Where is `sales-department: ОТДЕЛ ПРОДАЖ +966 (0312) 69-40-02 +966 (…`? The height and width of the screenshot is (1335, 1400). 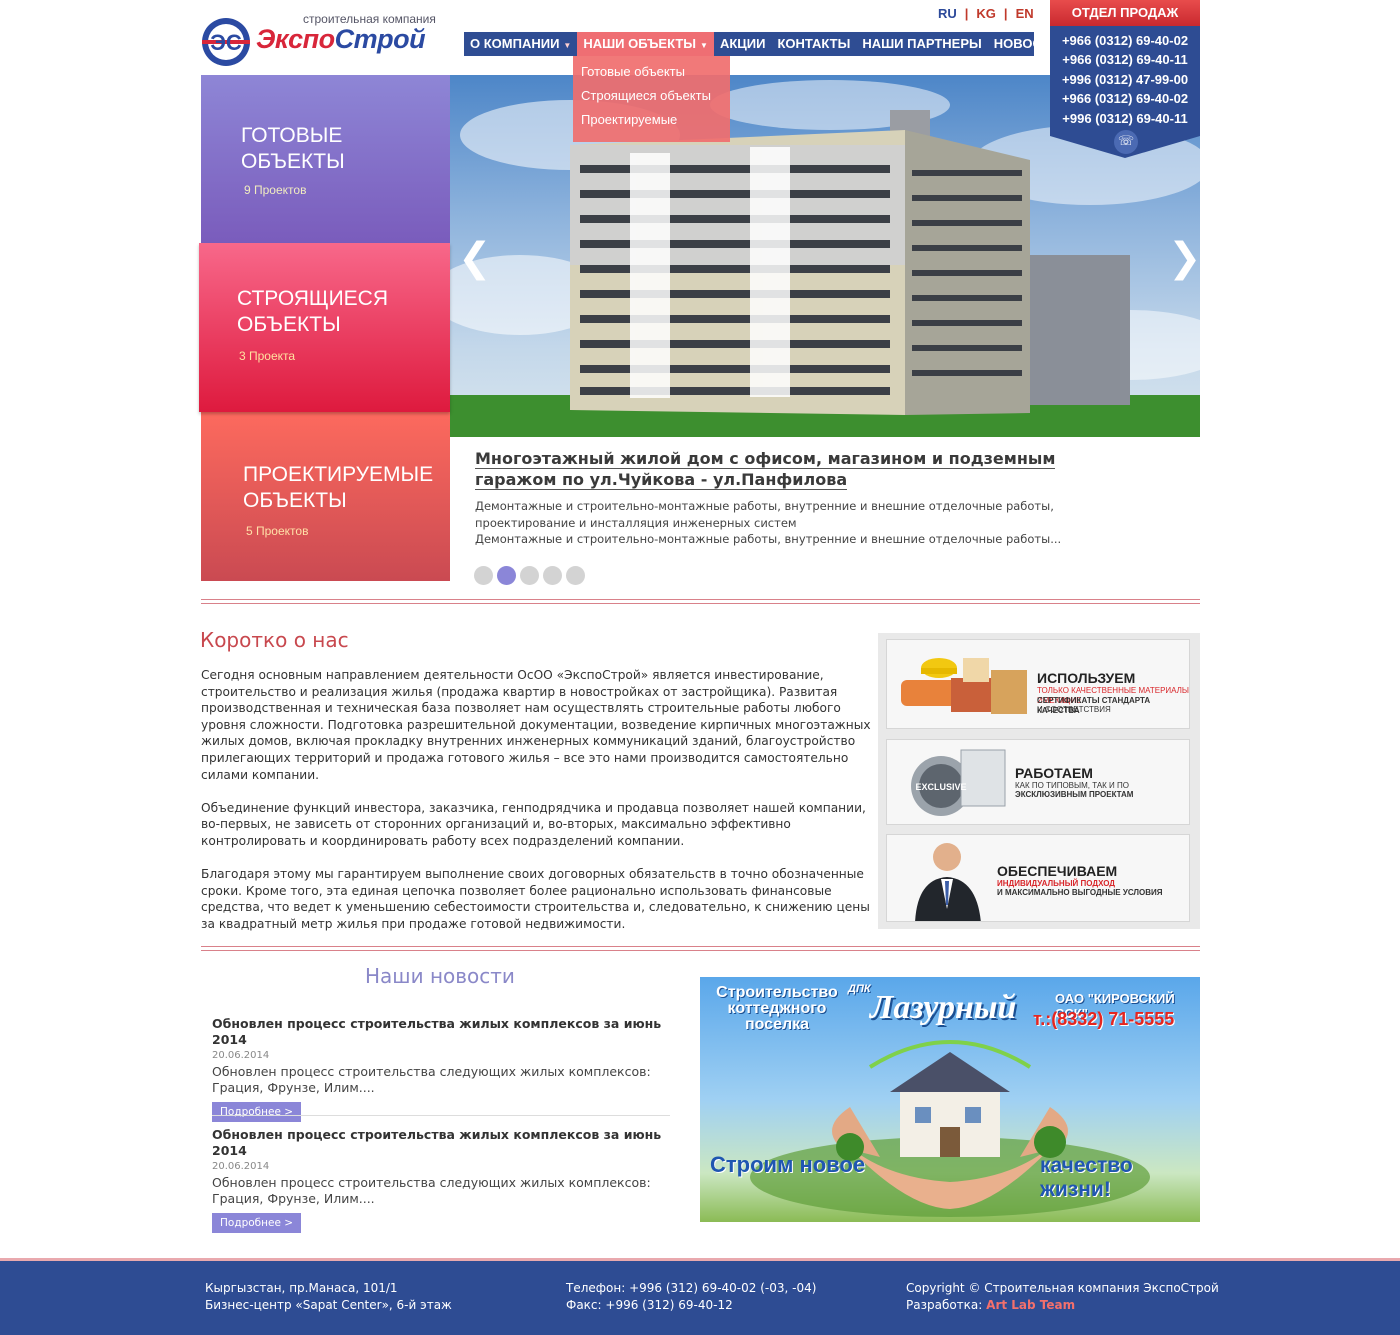 sales-department: ОТДЕЛ ПРОДАЖ +966 (0312) 69-40-02 +966 (… is located at coordinates (1125, 79).